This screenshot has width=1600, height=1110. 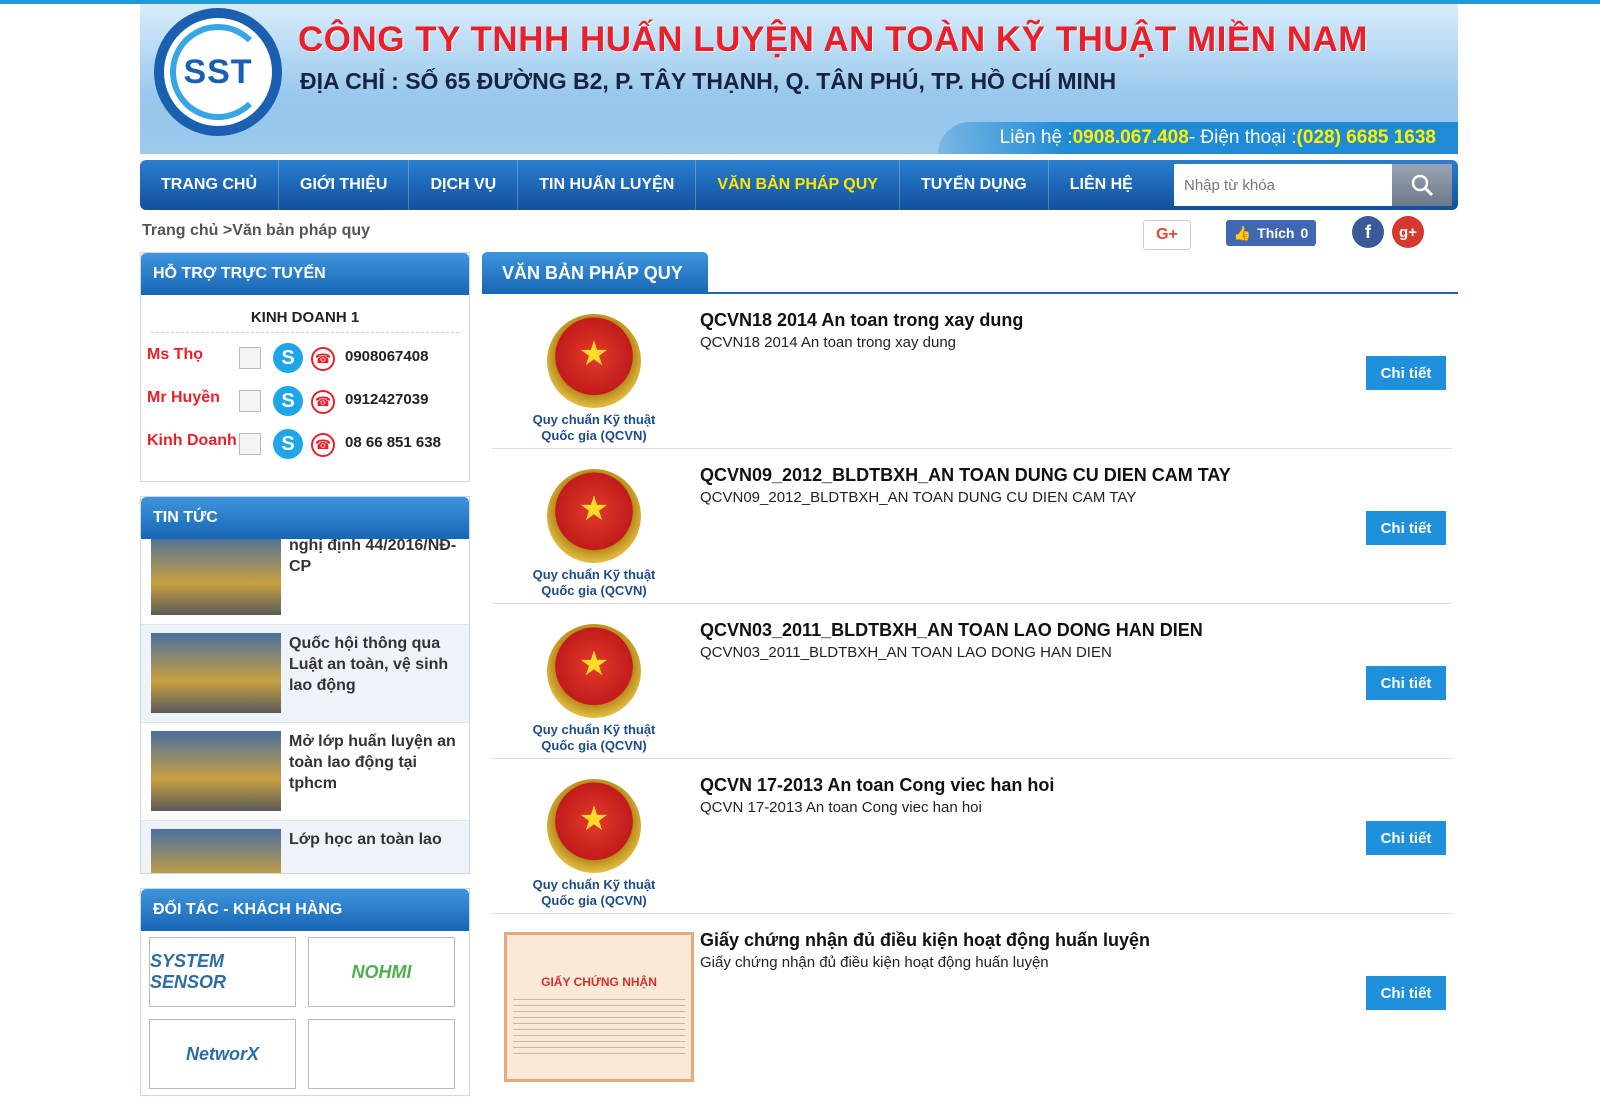 What do you see at coordinates (183, 397) in the screenshot?
I see `contact-name: Mr Huyền` at bounding box center [183, 397].